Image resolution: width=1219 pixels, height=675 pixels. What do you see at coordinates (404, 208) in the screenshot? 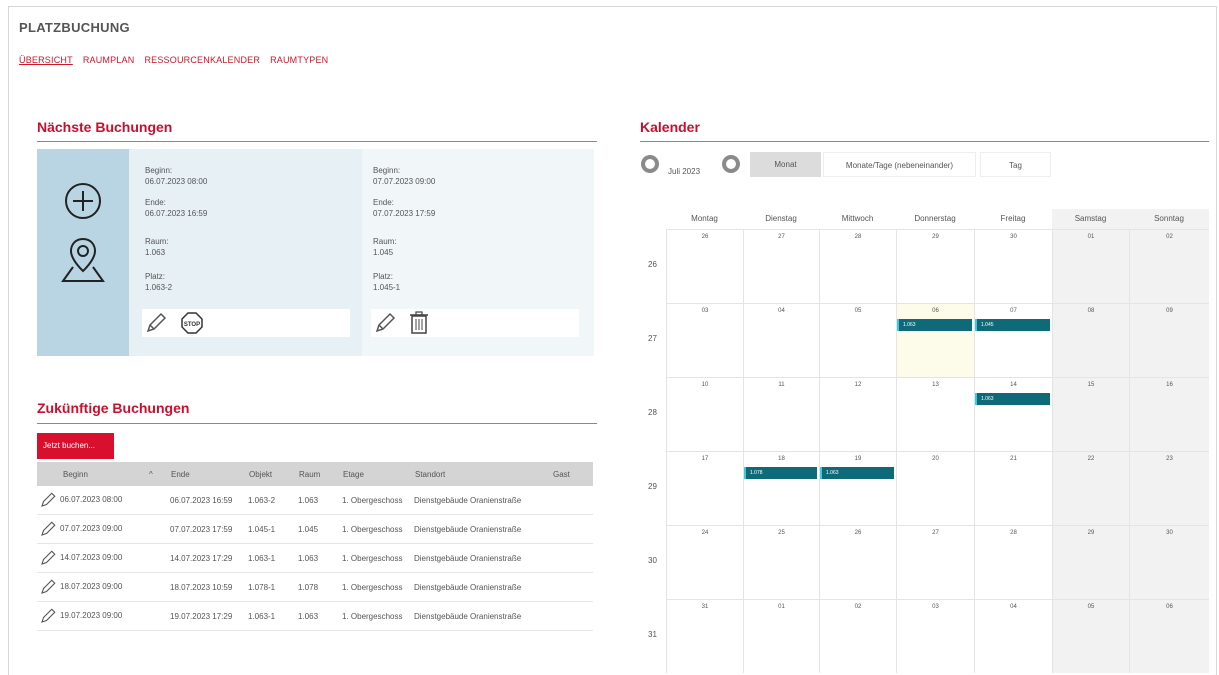
I see `booking-end: Ende: 07.07.2023 17:59` at bounding box center [404, 208].